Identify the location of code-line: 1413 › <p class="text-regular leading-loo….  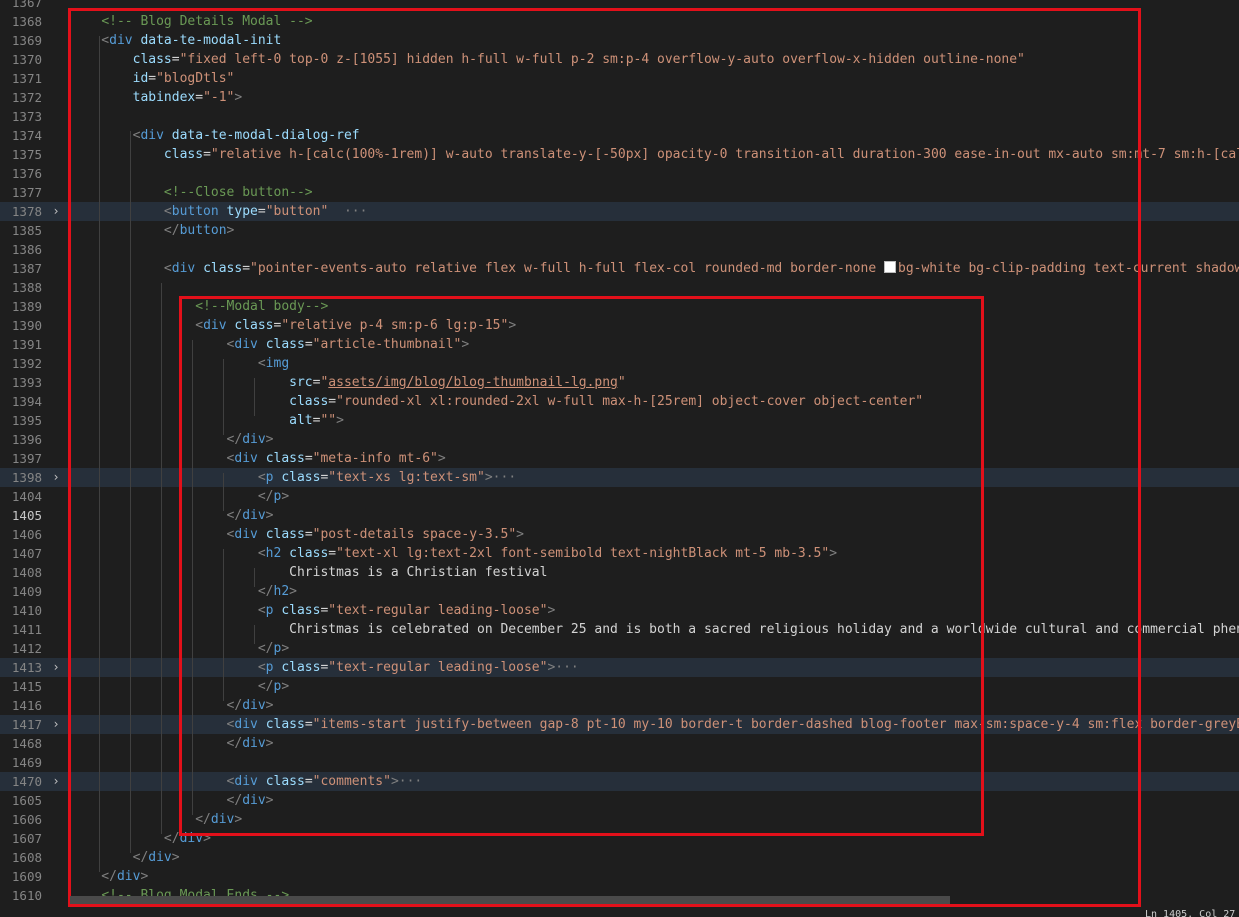
(619, 667).